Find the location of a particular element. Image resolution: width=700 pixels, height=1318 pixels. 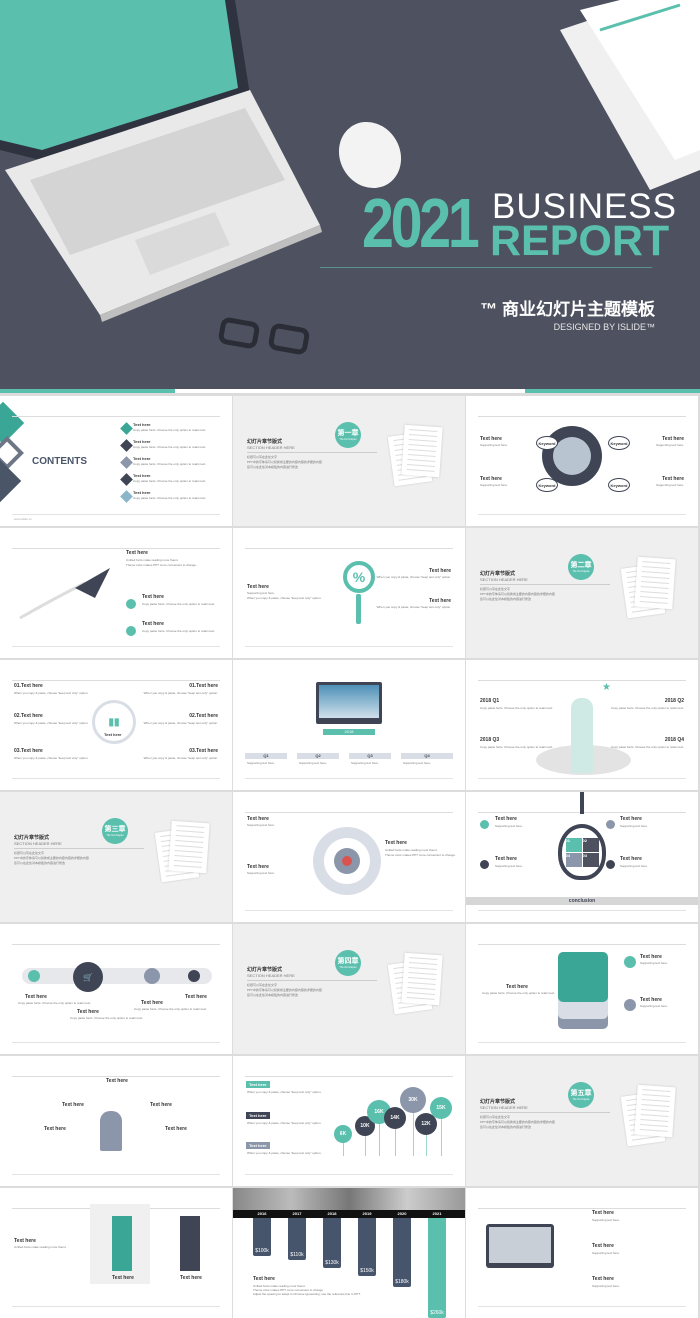

bar-value-label: $180k is located at coordinates (402, 1282).